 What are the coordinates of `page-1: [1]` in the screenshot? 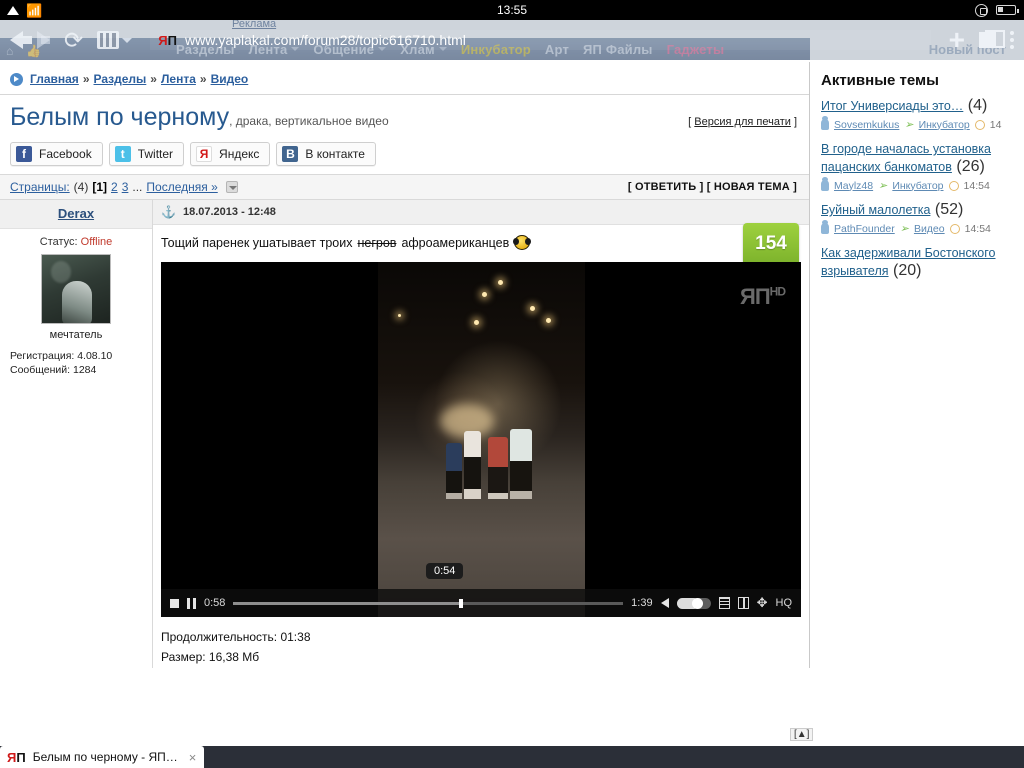 It's located at (99, 187).